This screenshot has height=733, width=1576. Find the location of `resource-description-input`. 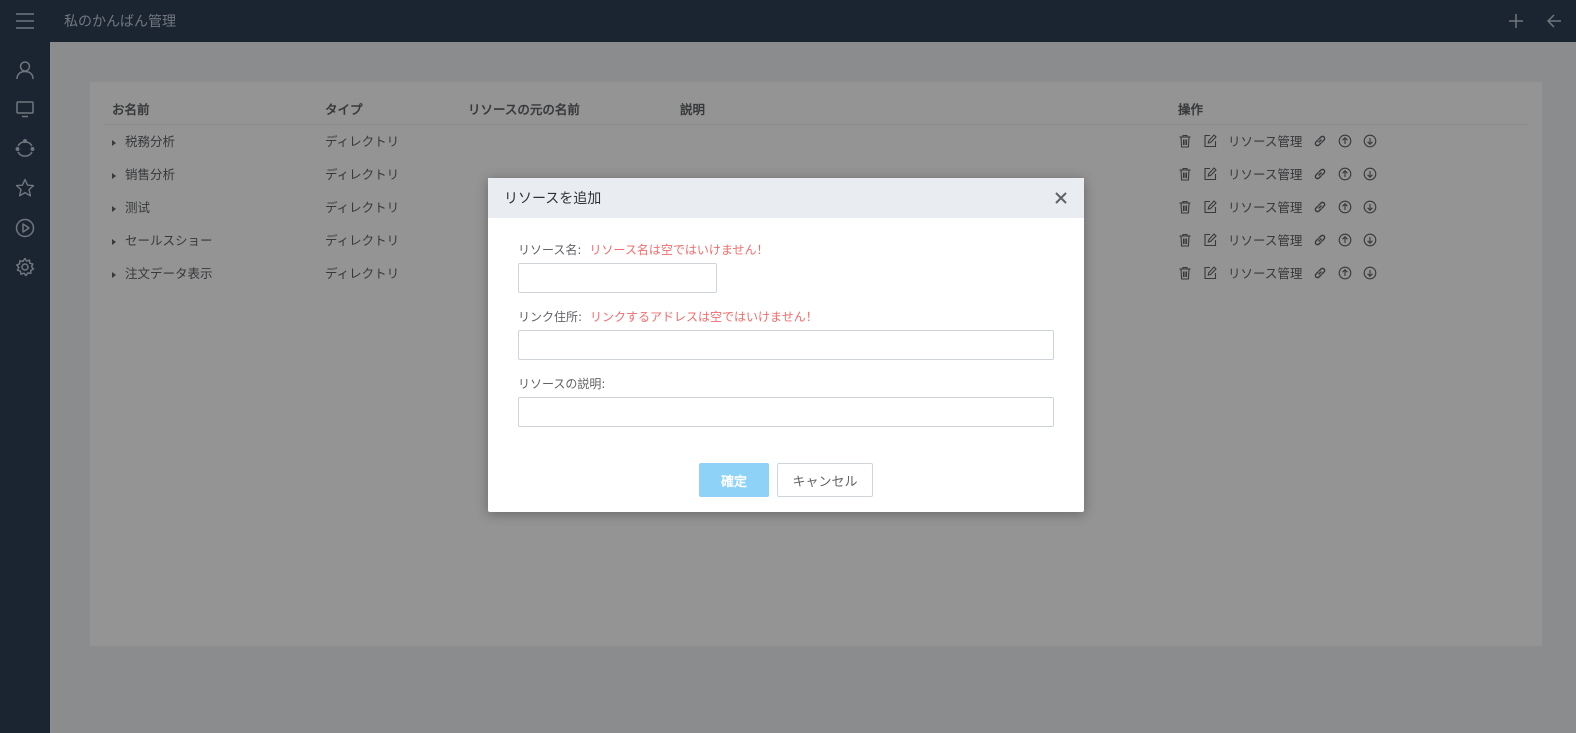

resource-description-input is located at coordinates (786, 412).